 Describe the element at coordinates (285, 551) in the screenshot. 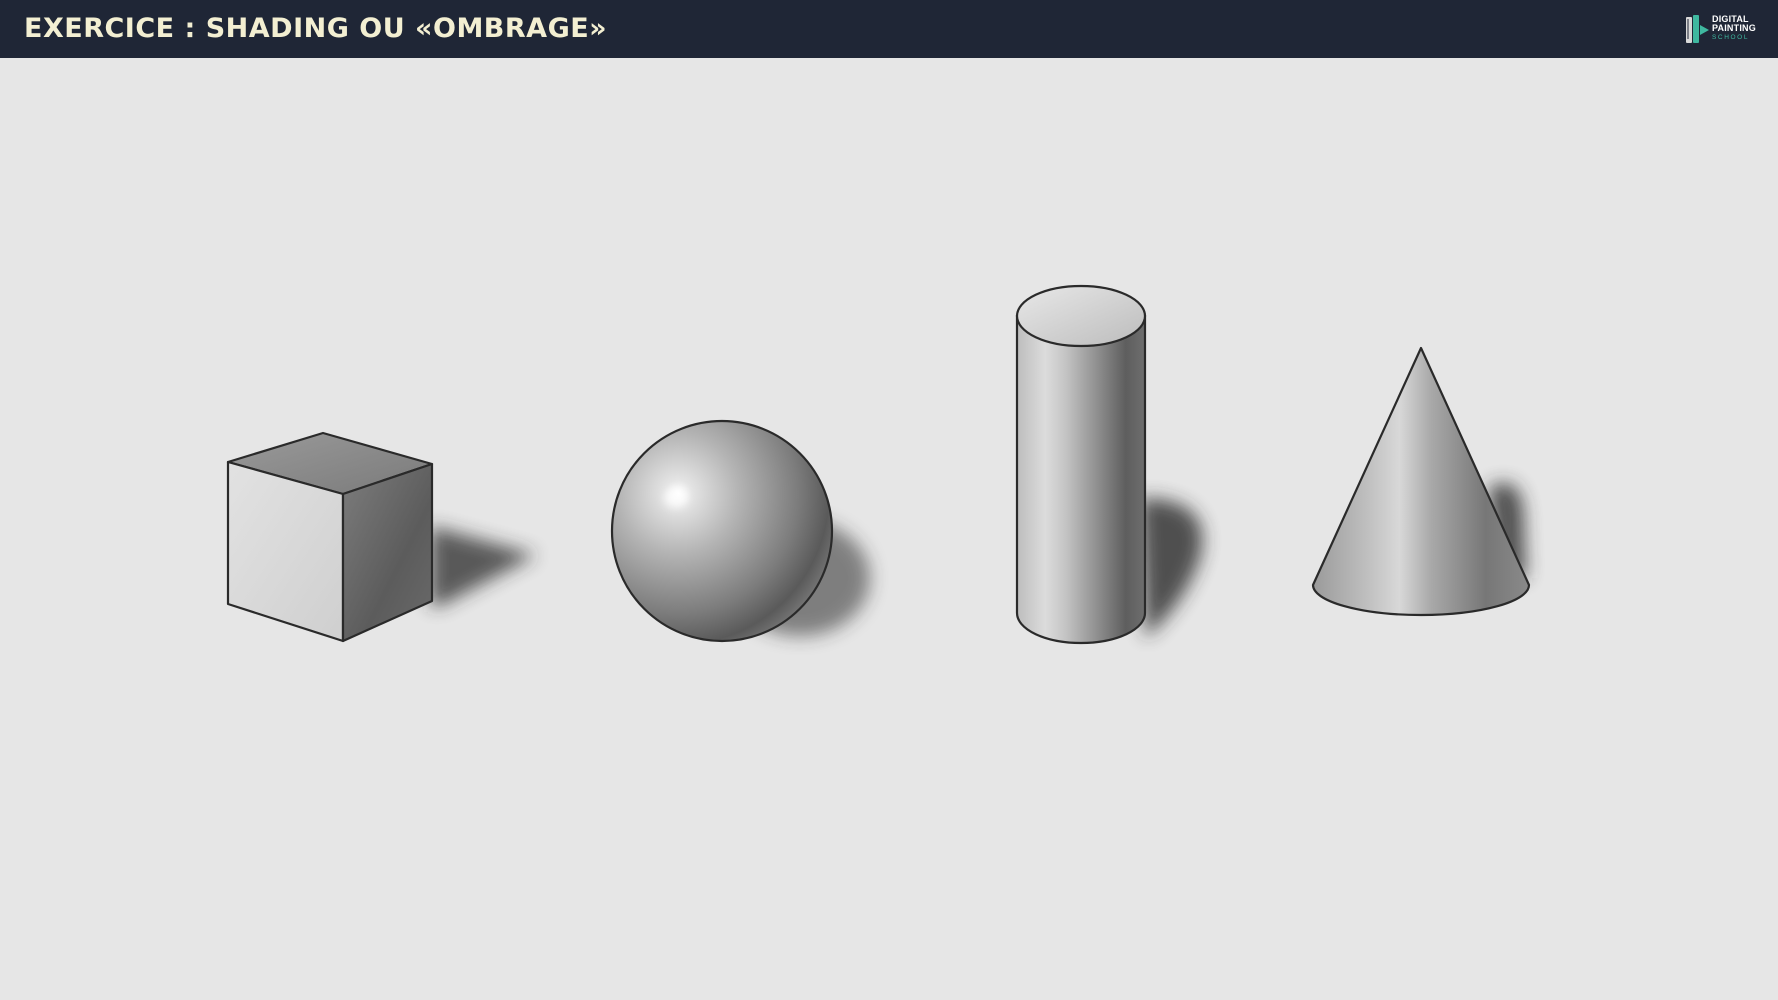

I see `cube-front-face` at that location.